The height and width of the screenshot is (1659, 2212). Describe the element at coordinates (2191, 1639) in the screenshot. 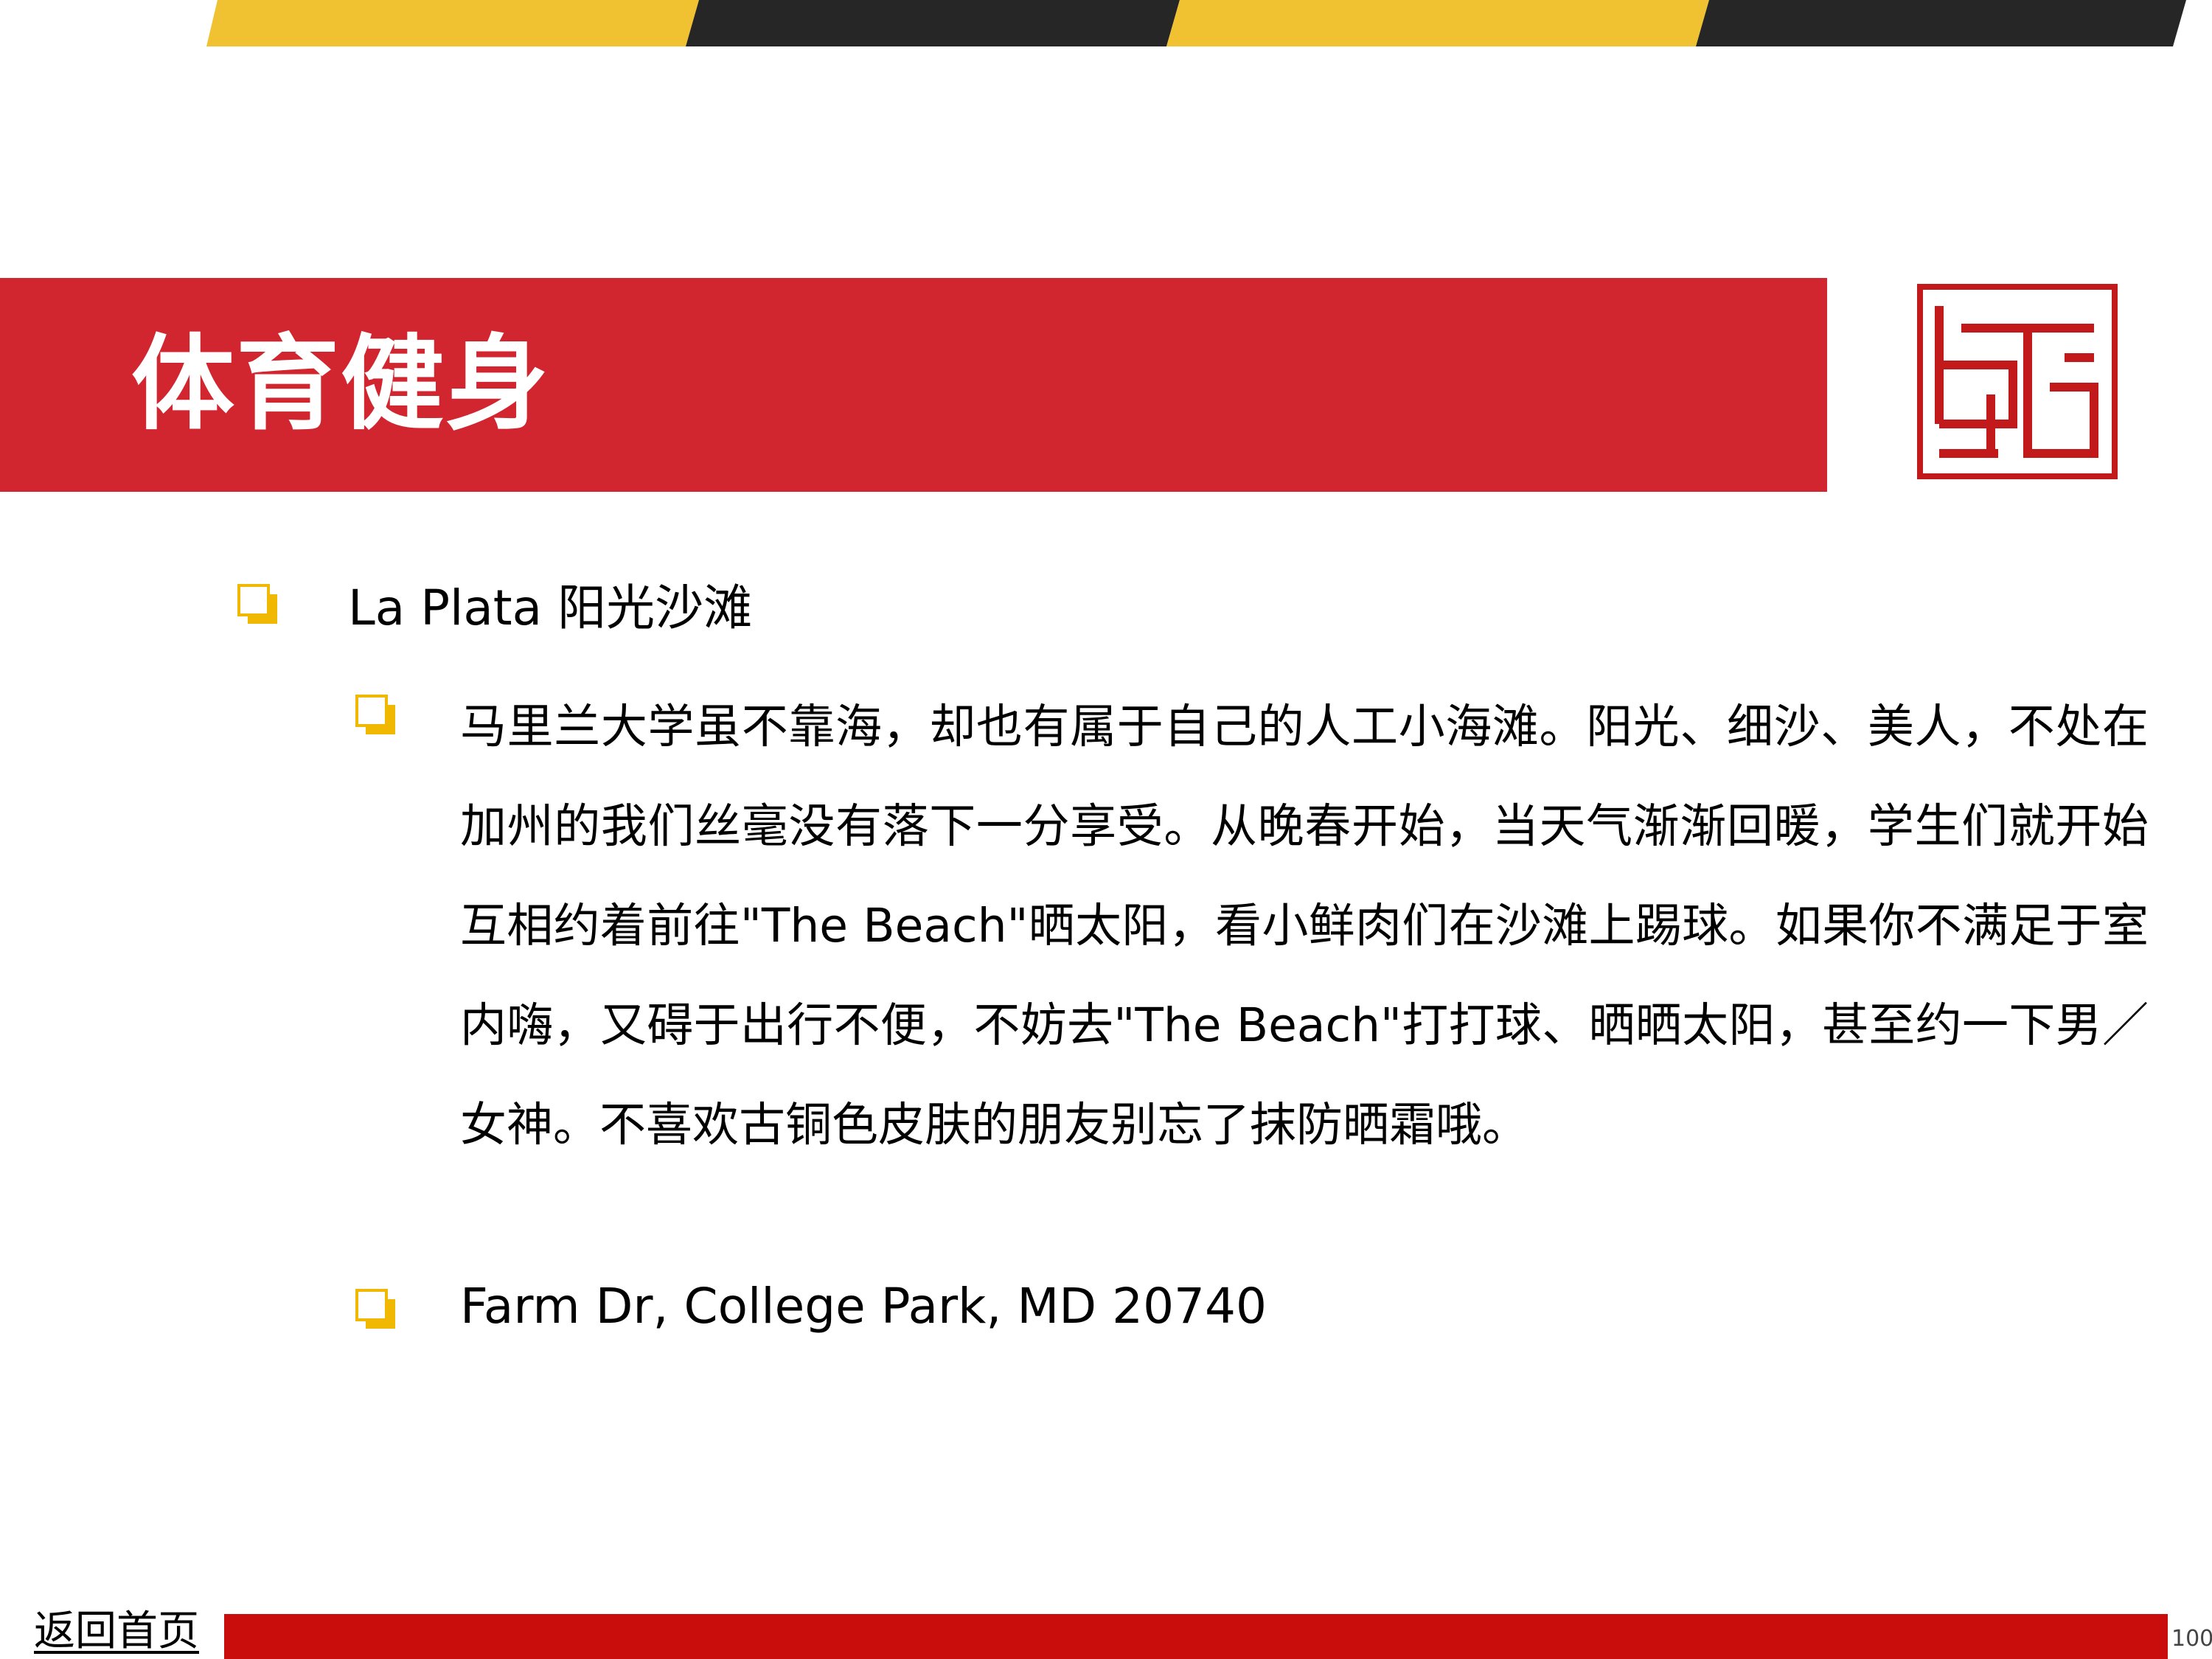

I see `page-number: 100` at that location.